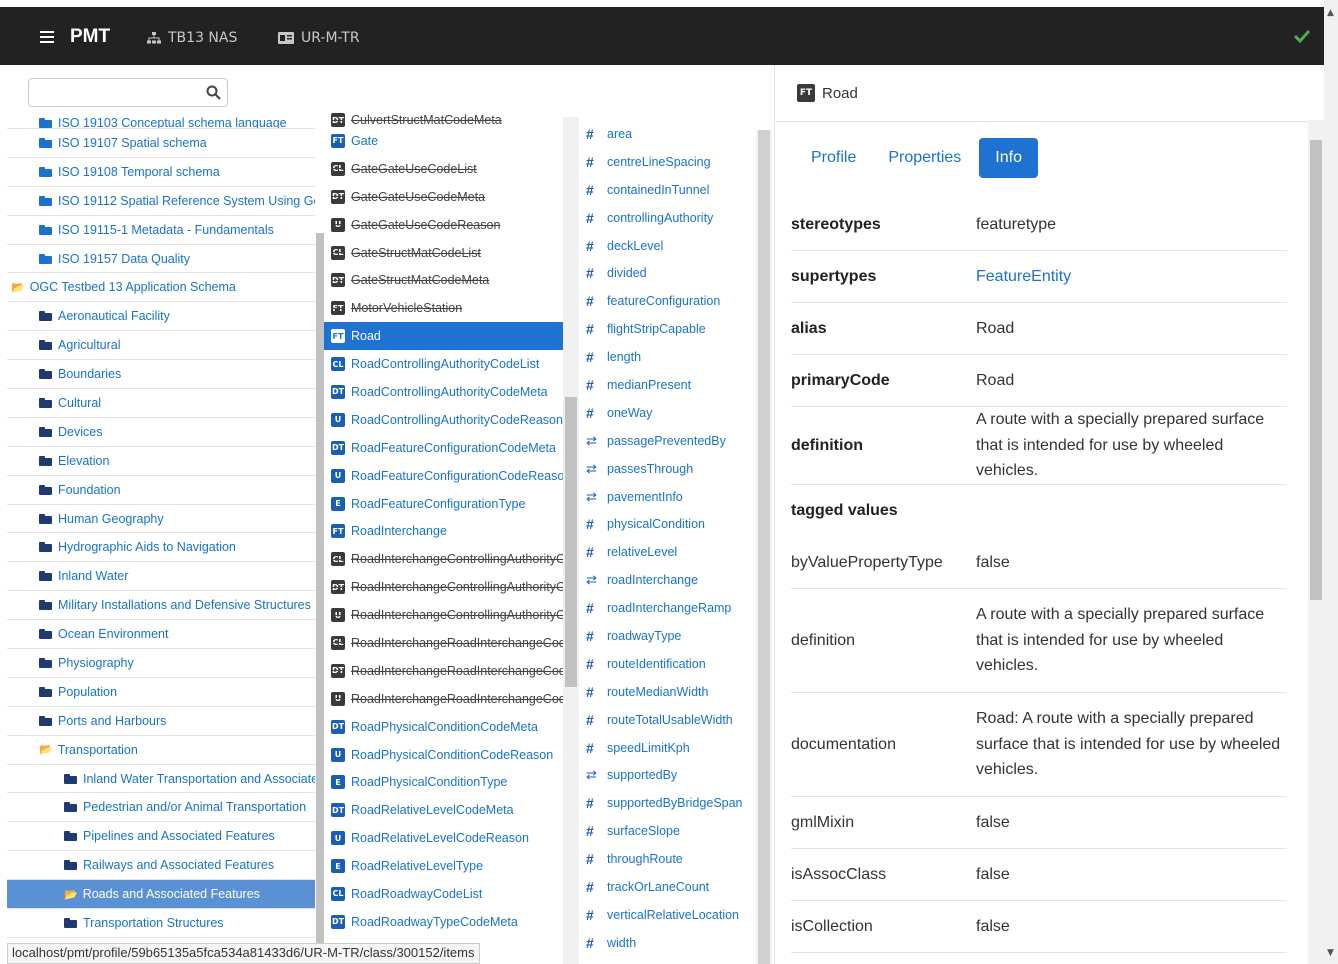  What do you see at coordinates (444, 504) in the screenshot?
I see `class-item: E RoadFeatureConfigurationType` at bounding box center [444, 504].